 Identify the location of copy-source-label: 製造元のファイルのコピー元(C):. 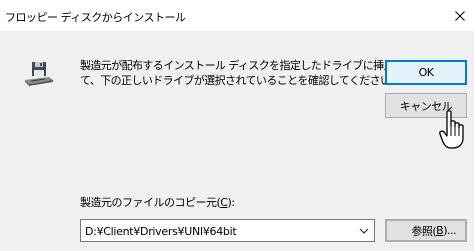
(157, 202).